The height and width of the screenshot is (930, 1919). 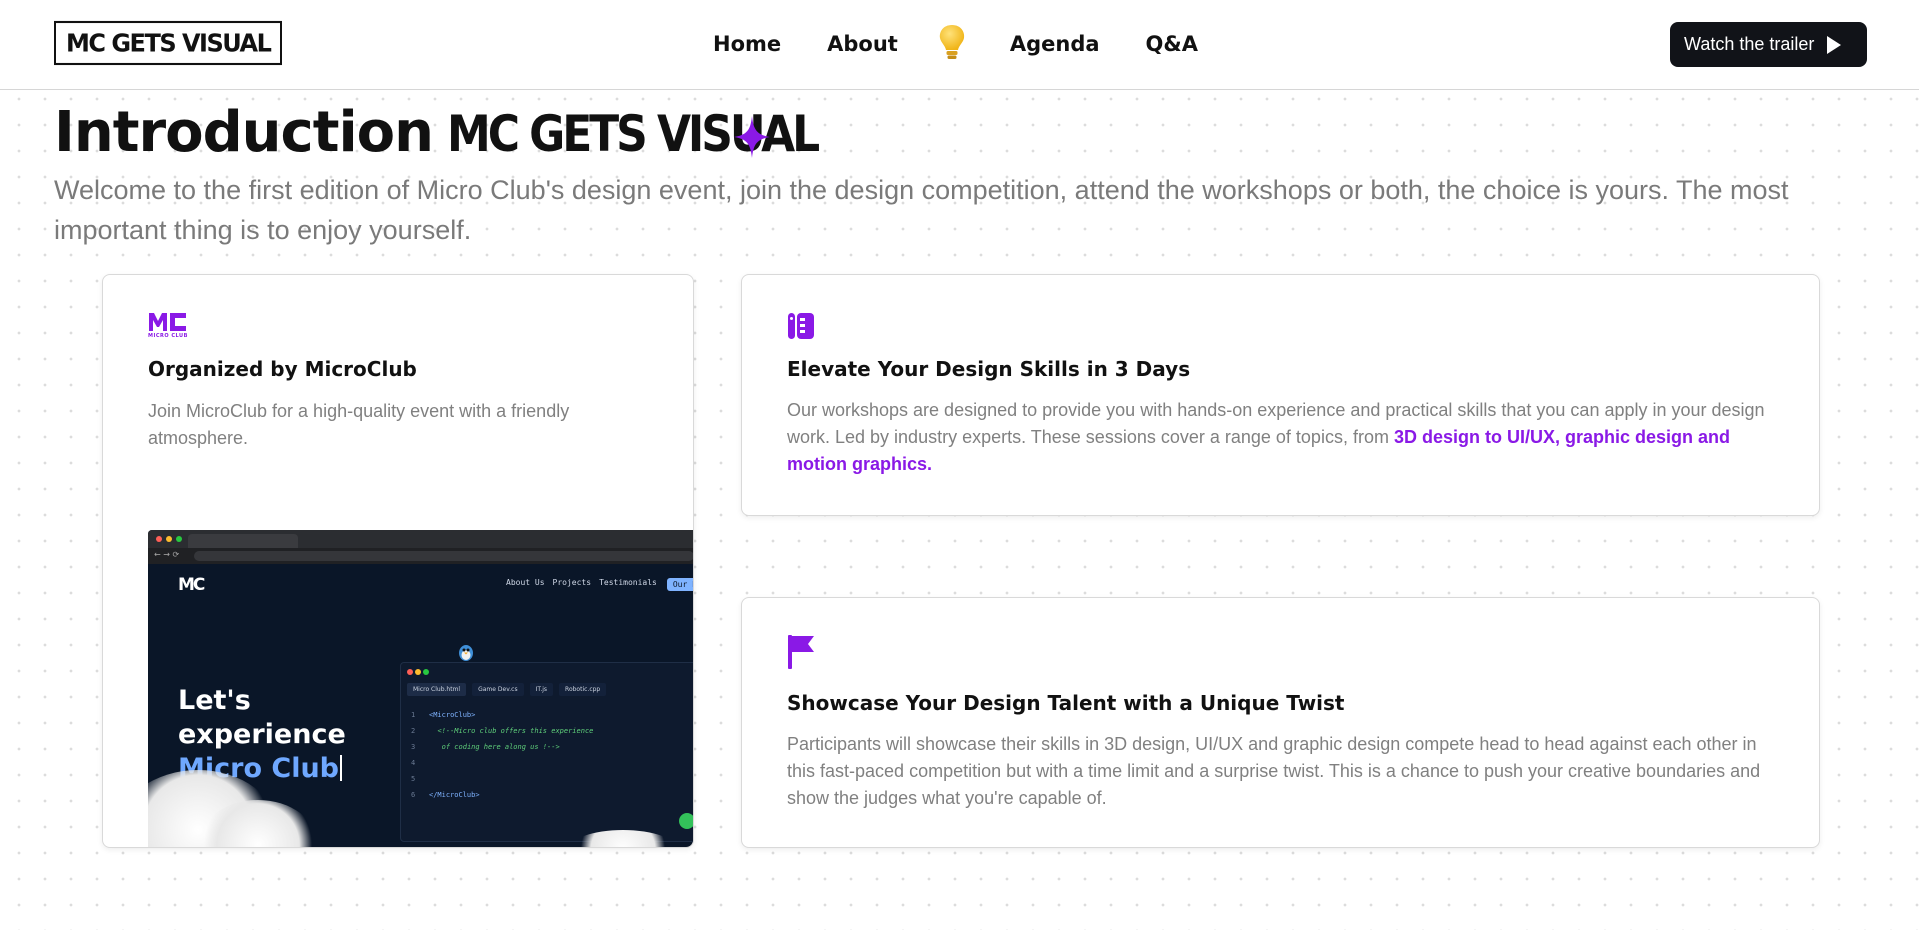 What do you see at coordinates (243, 541) in the screenshot?
I see `browser-tab` at bounding box center [243, 541].